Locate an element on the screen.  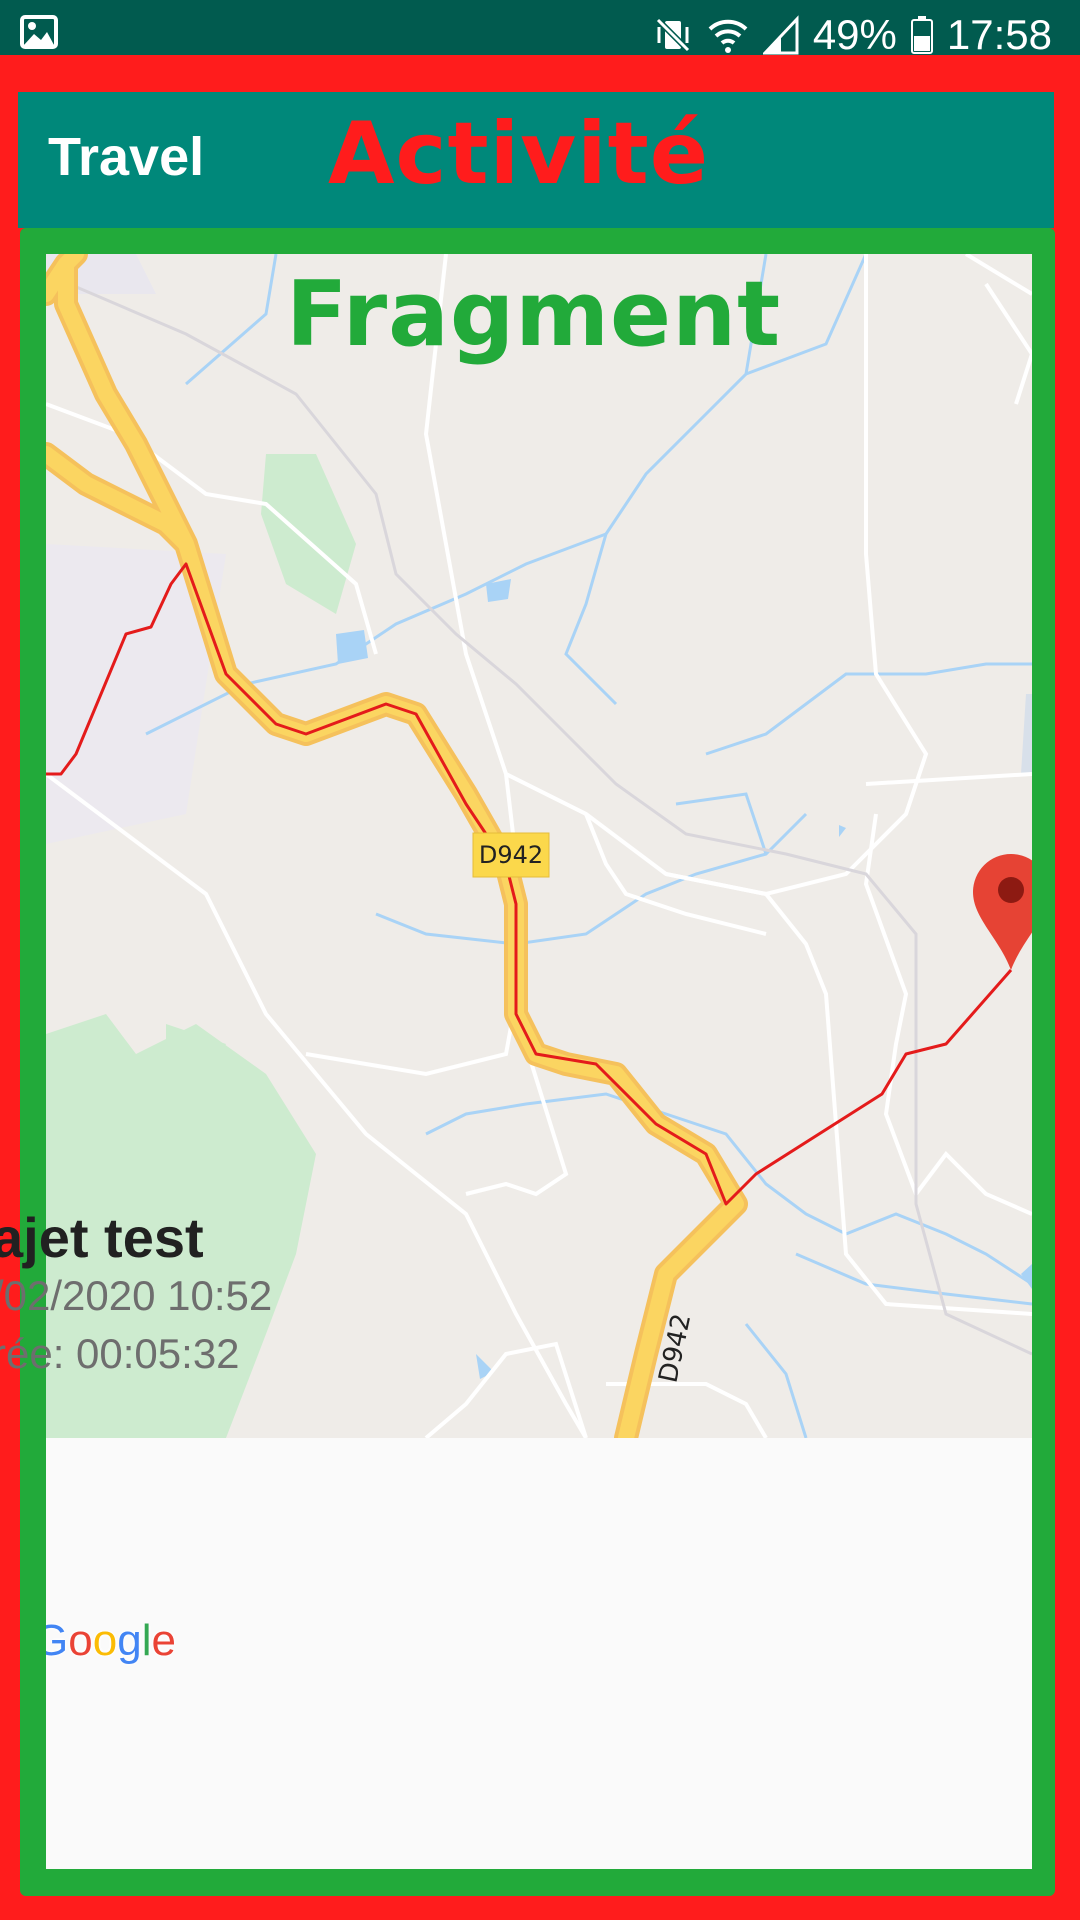
toolbar-title: Travel is located at coordinates (126, 157).